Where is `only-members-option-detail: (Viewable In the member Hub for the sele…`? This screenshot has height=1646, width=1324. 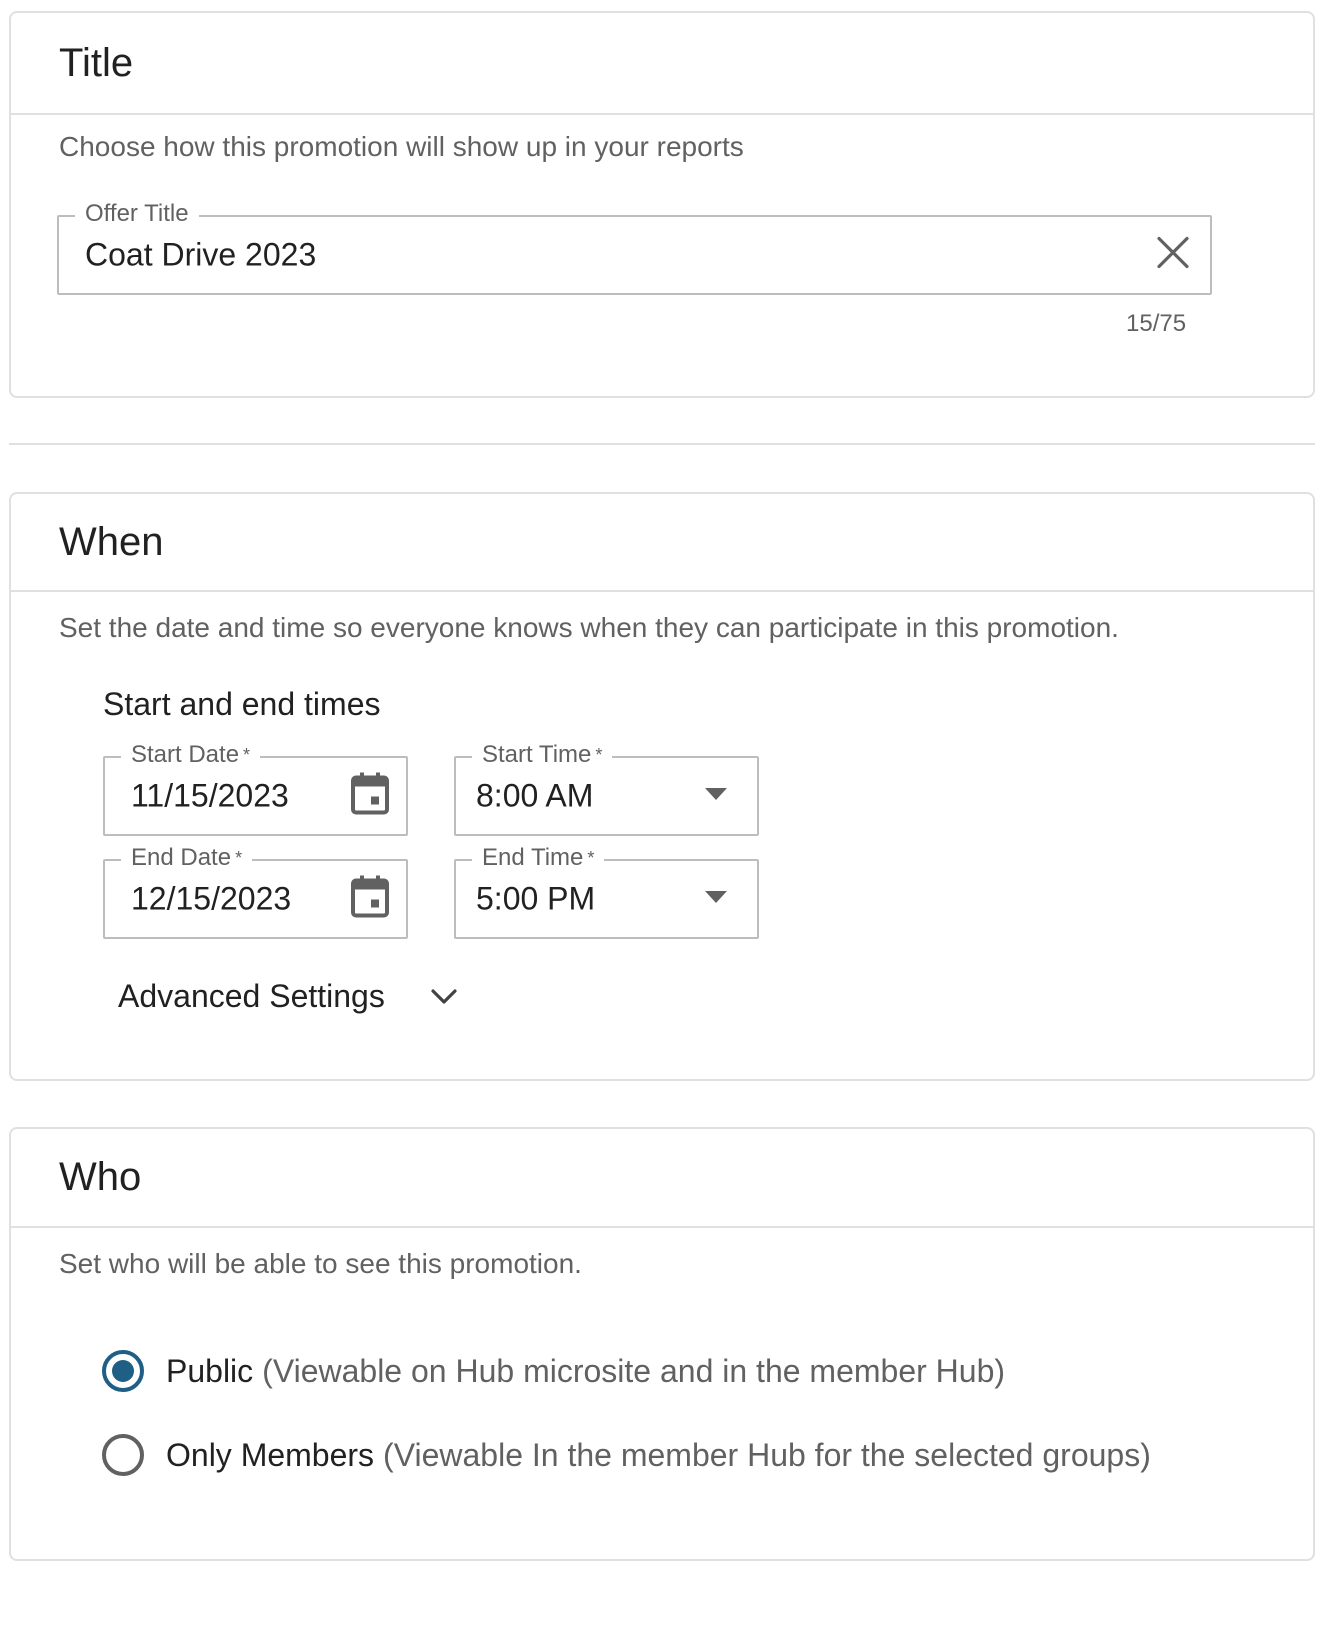 only-members-option-detail: (Viewable In the member Hub for the sele… is located at coordinates (767, 1454).